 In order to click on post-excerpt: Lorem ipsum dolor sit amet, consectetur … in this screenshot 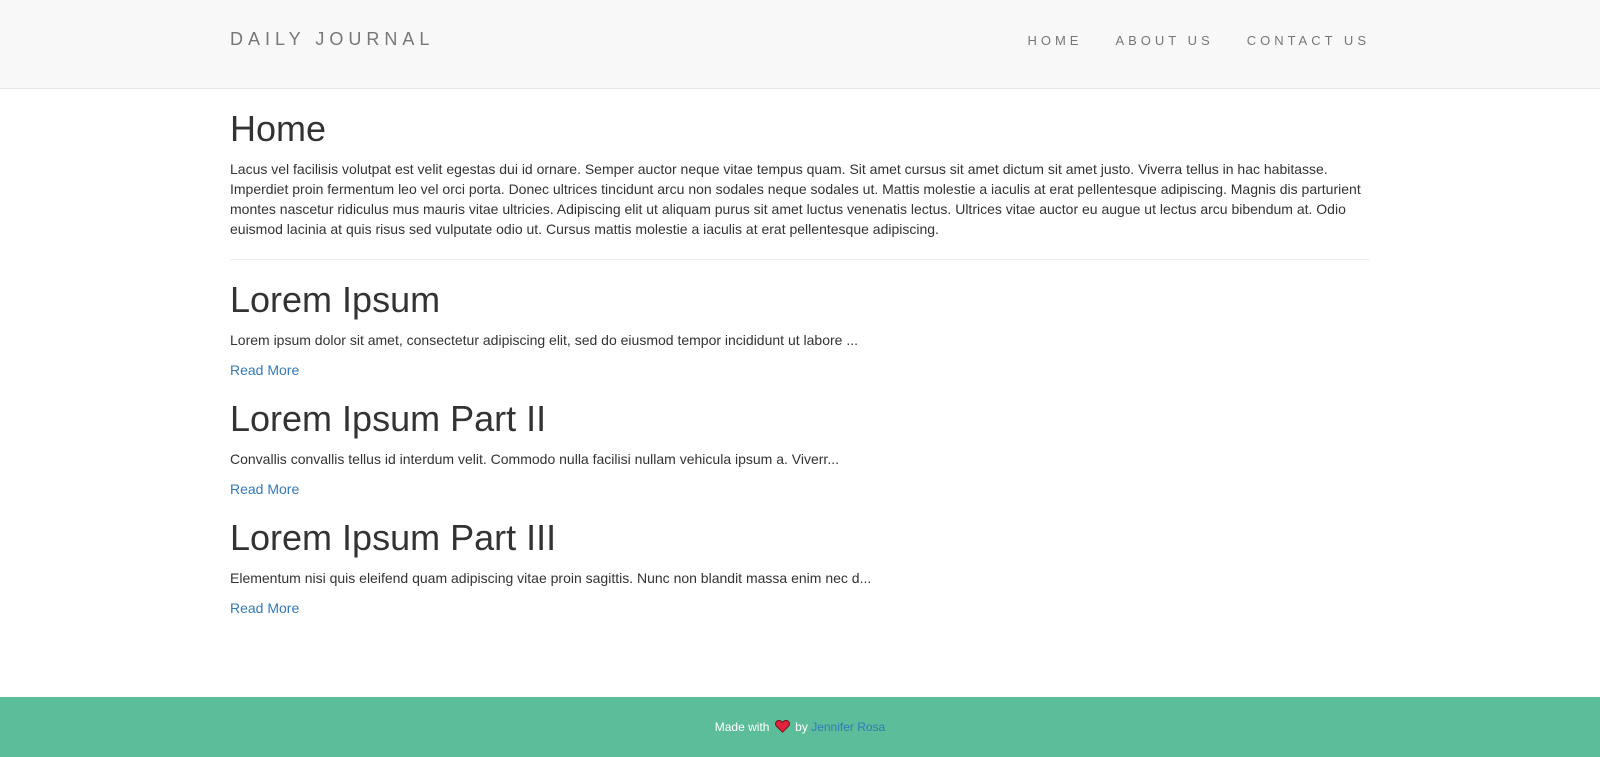, I will do `click(544, 340)`.